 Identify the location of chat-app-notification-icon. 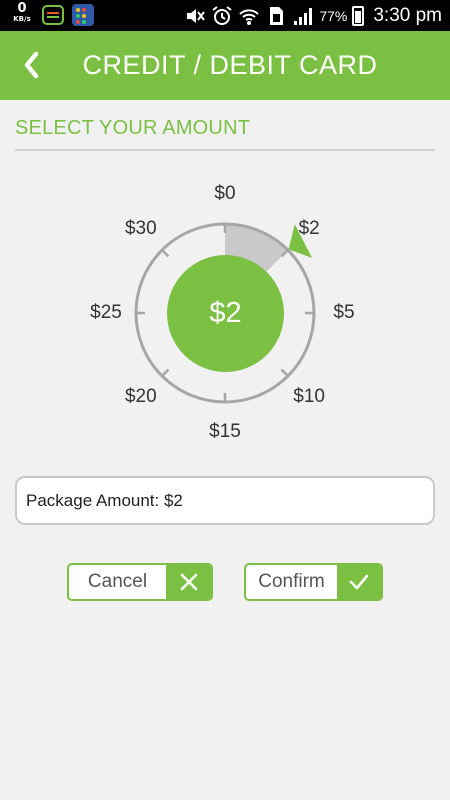
(53, 15).